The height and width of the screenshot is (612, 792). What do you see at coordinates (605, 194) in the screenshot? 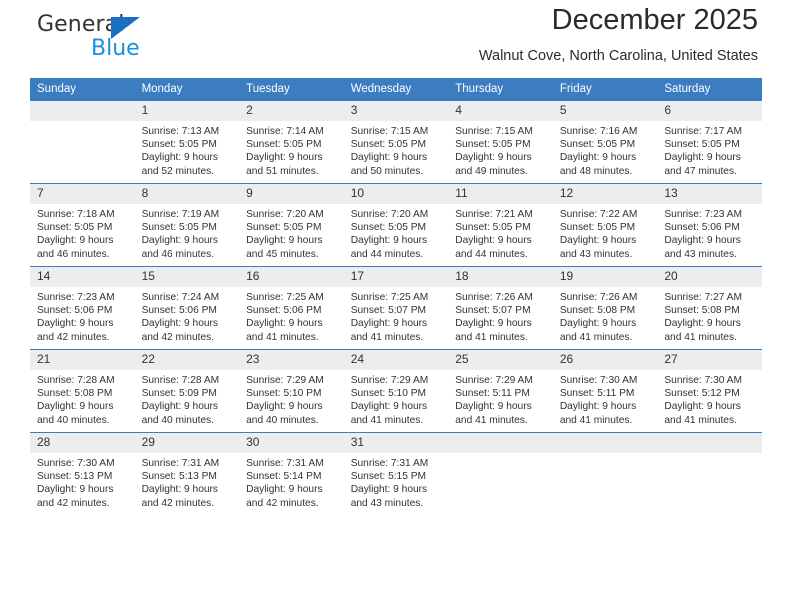
I see `day-number: 12` at bounding box center [605, 194].